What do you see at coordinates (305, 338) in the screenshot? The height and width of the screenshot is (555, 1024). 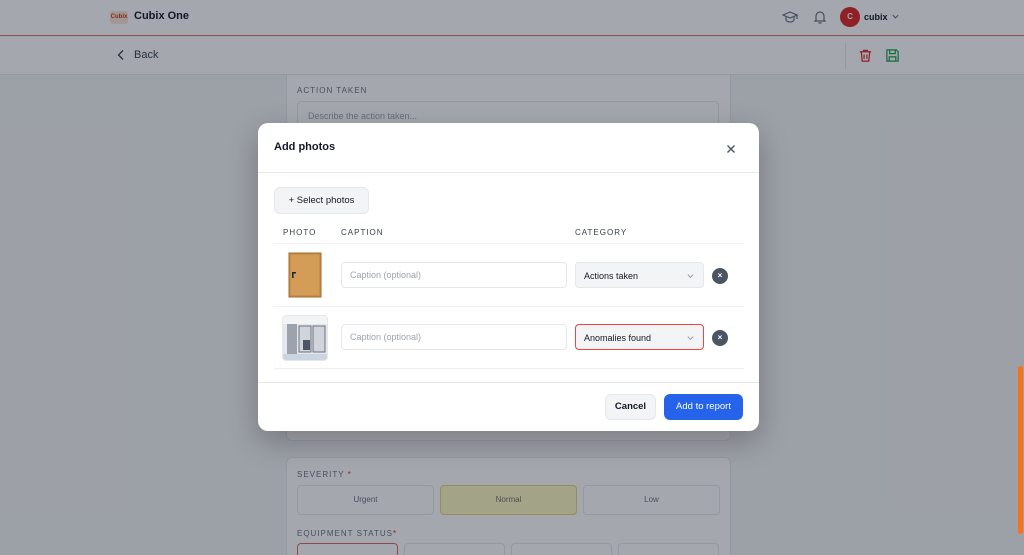 I see `photo-thumbnail-room` at bounding box center [305, 338].